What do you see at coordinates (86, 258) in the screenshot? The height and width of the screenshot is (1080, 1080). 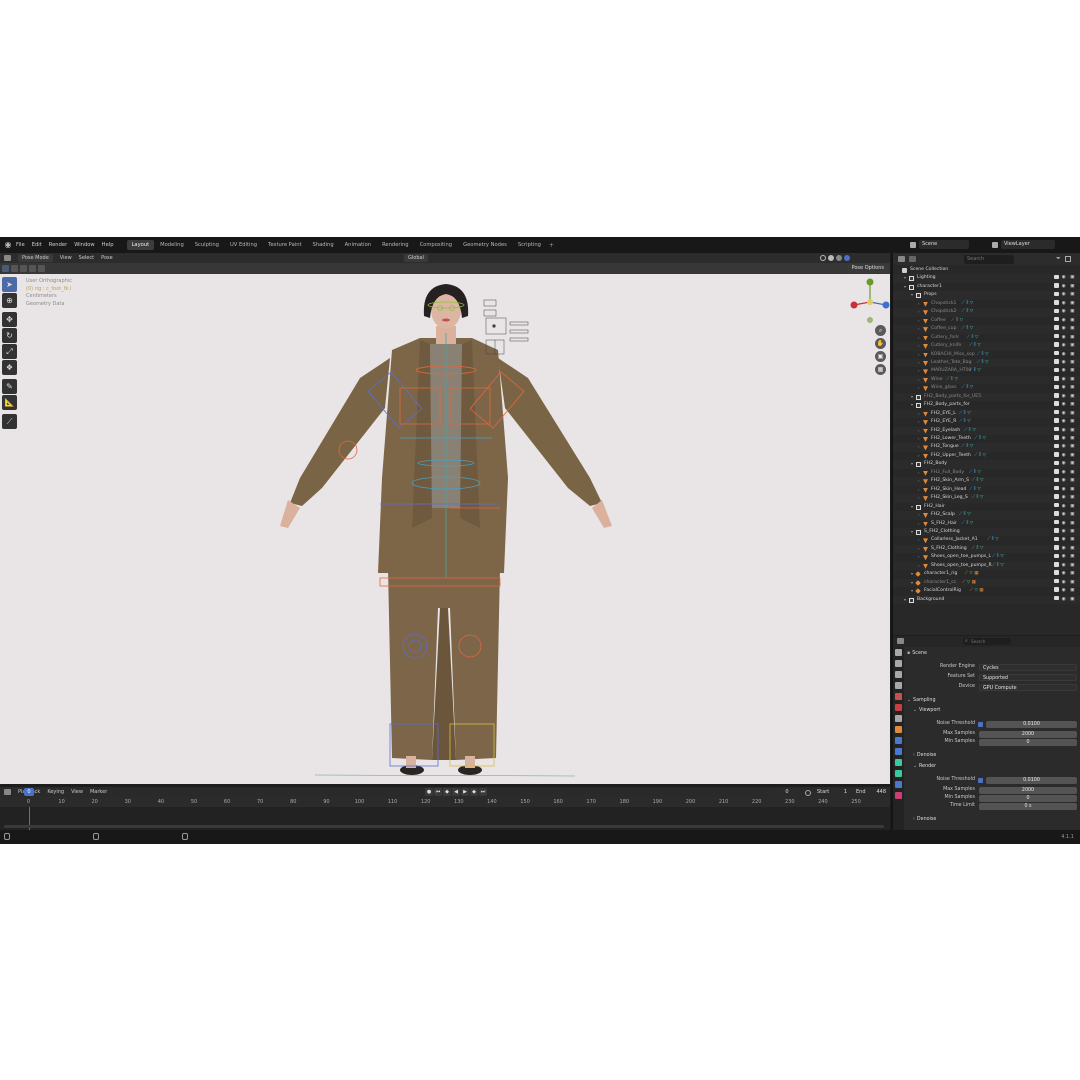 I see `viewport-menu-select: Select` at bounding box center [86, 258].